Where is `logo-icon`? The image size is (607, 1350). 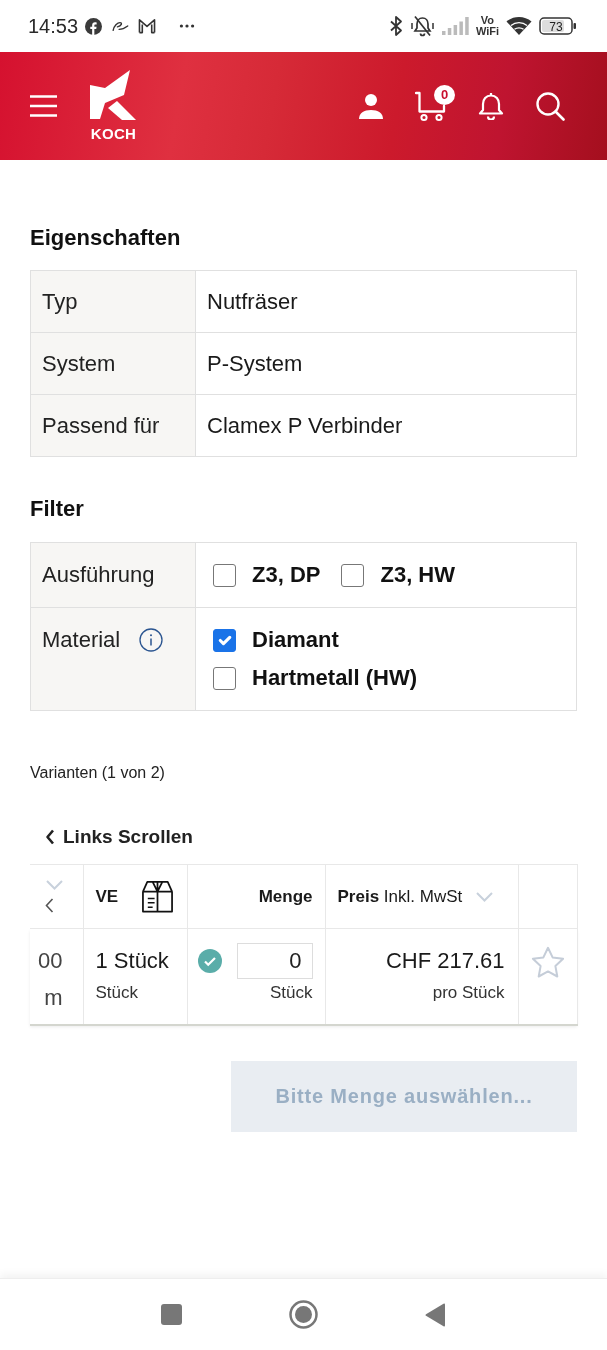
logo-icon is located at coordinates (113, 95).